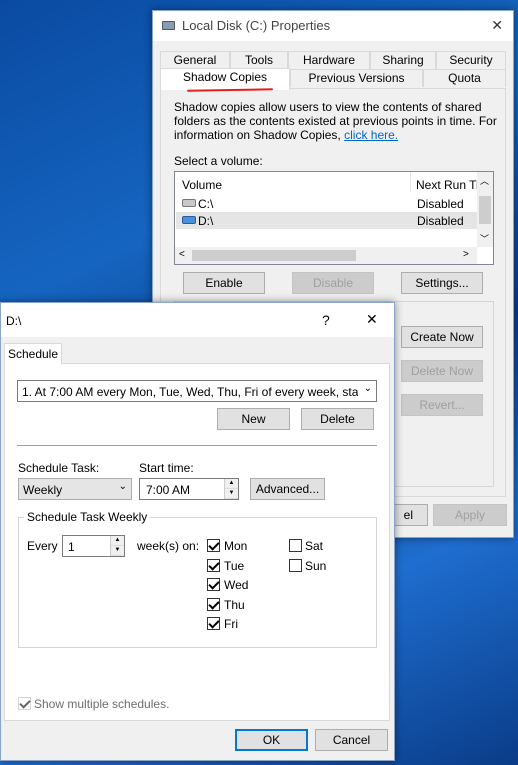 The image size is (518, 765). What do you see at coordinates (271, 740) in the screenshot?
I see `ok-button: OK` at bounding box center [271, 740].